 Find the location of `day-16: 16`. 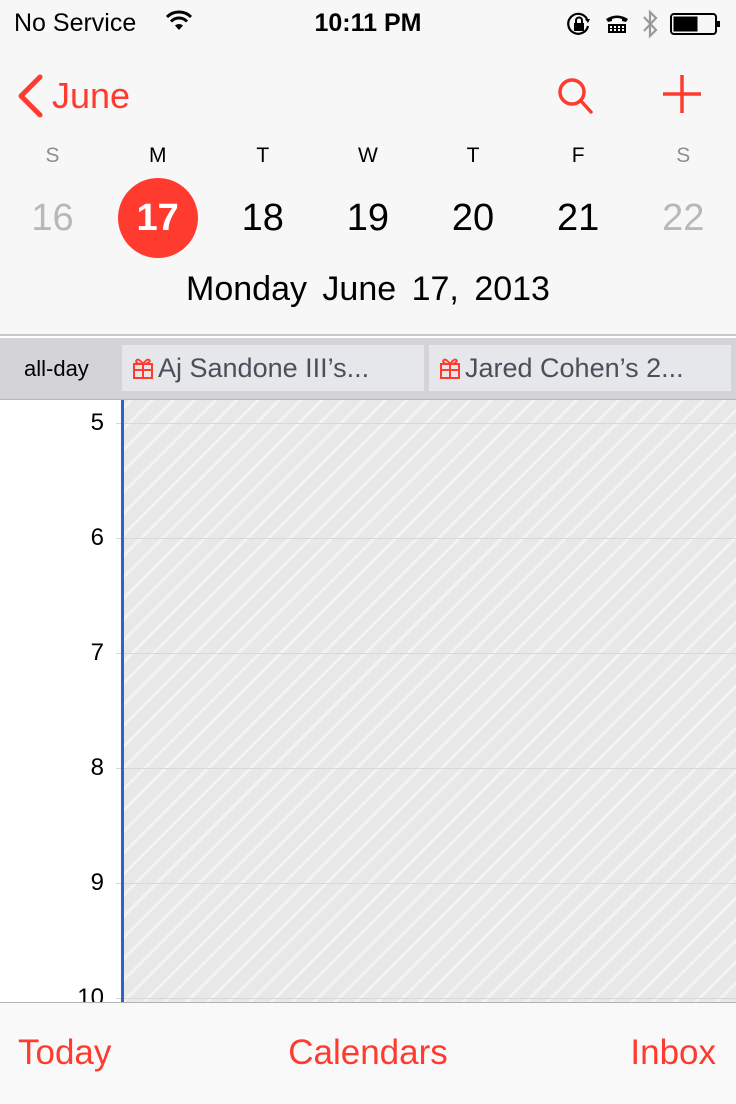

day-16: 16 is located at coordinates (52, 218).